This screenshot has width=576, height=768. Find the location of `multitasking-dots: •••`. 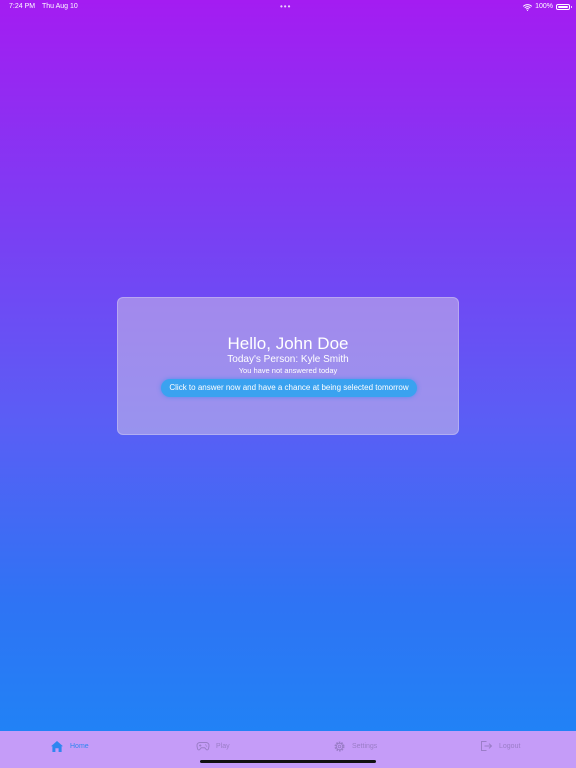

multitasking-dots: ••• is located at coordinates (285, 7).